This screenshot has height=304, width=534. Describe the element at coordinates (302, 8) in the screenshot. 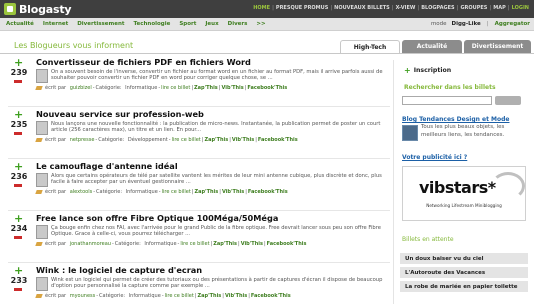

I see `nav-presque-promus: PRESQUE PROMUS` at that location.